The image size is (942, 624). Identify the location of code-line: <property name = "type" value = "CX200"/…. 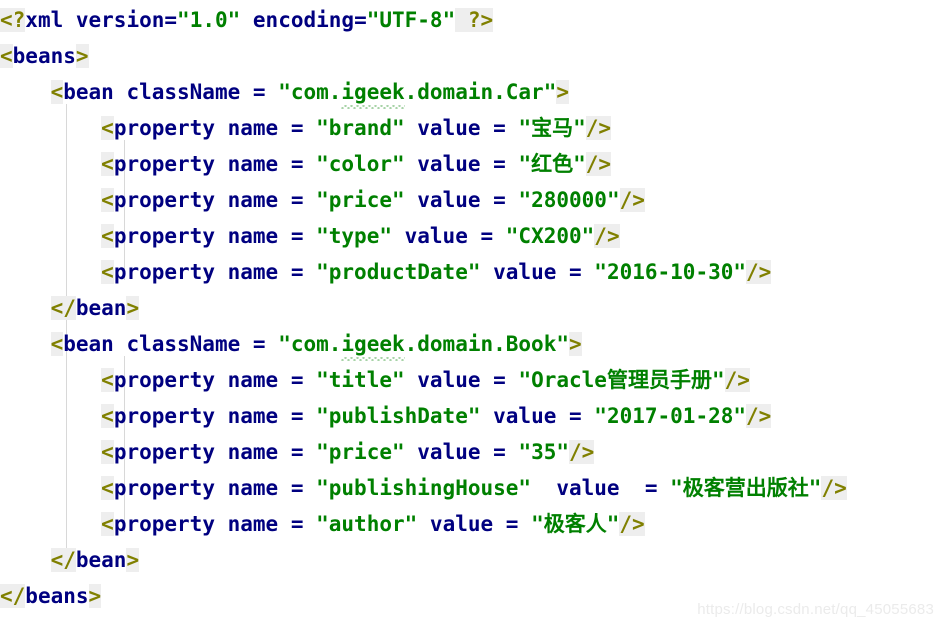
(471, 236).